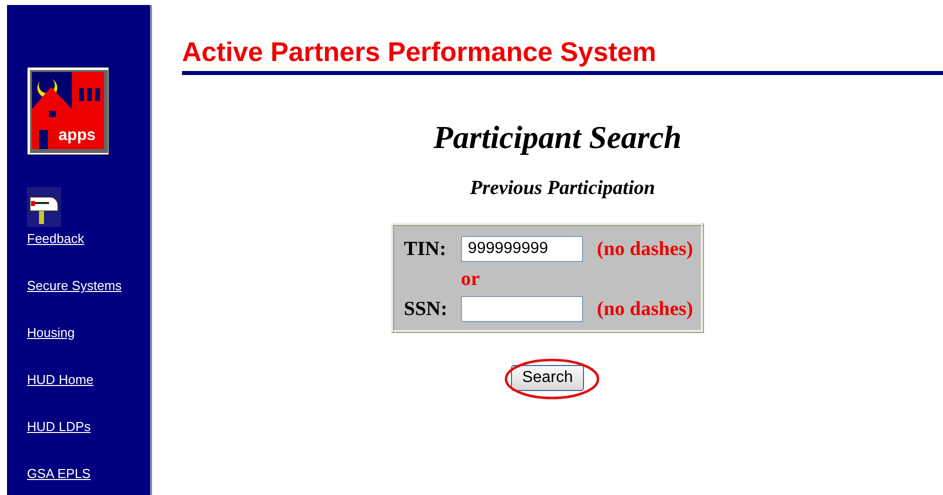 This screenshot has height=495, width=943. What do you see at coordinates (55, 238) in the screenshot?
I see `sidebar-link: Feedback` at bounding box center [55, 238].